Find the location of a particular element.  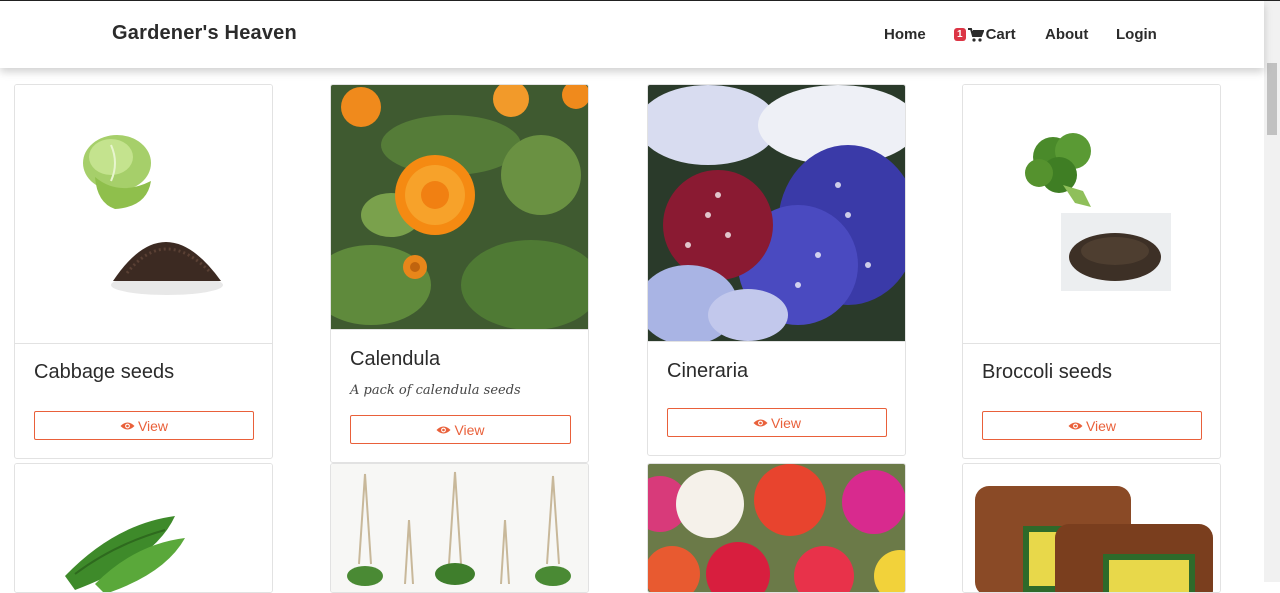

product-card-body: Cabbage seeds View is located at coordinates (143, 400).